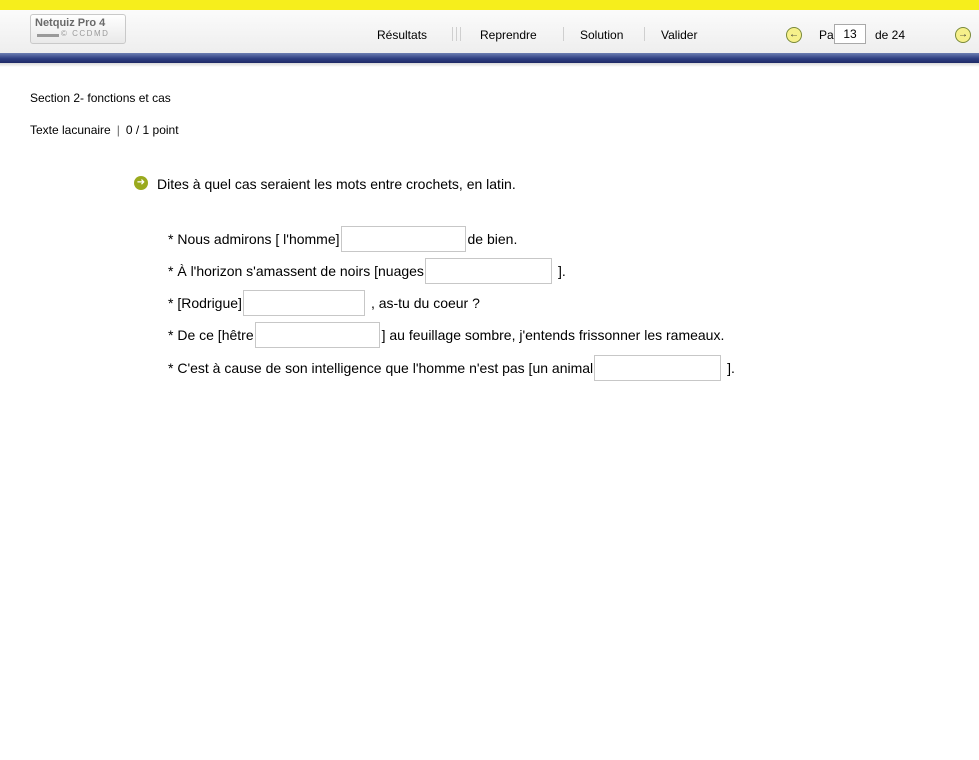 The image size is (979, 760). I want to click on header-shadow, so click(489, 65).